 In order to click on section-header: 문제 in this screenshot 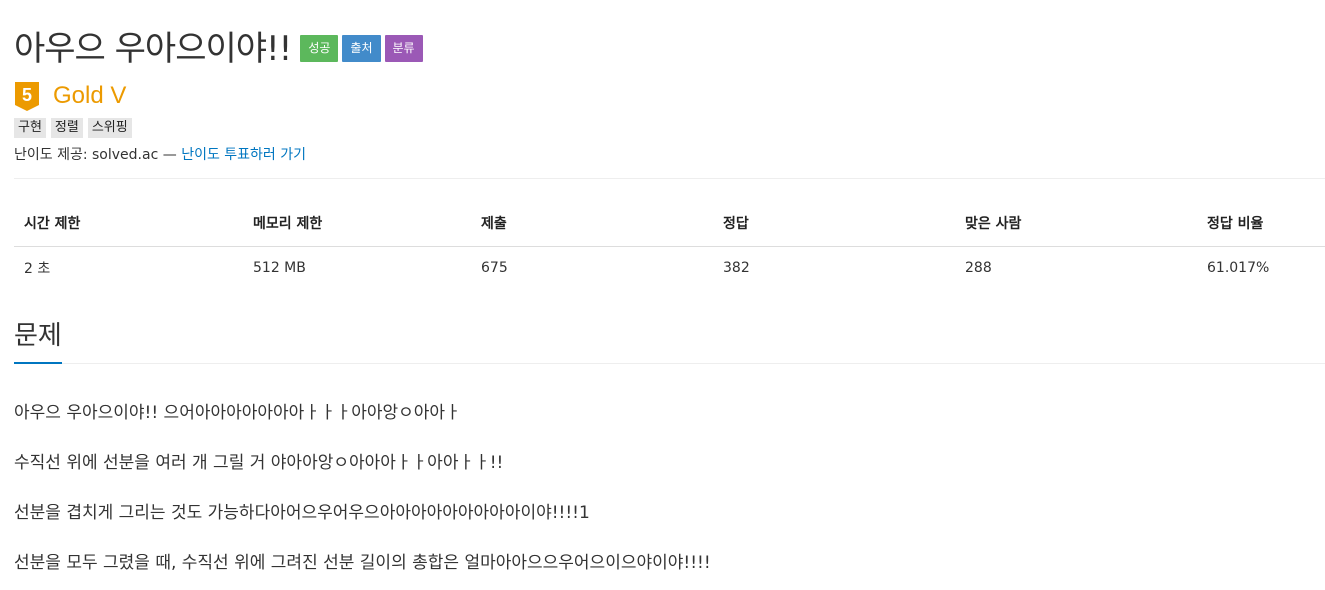, I will do `click(669, 339)`.